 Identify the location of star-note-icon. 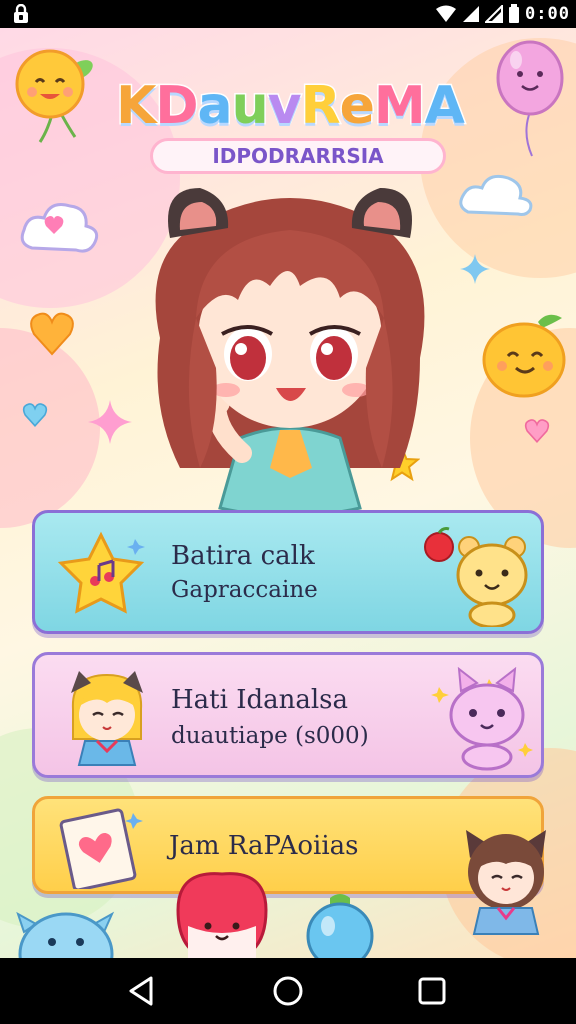
(101, 572).